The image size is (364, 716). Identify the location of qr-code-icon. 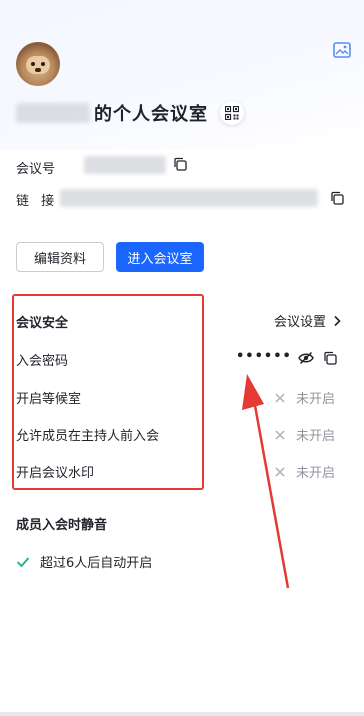
(232, 113).